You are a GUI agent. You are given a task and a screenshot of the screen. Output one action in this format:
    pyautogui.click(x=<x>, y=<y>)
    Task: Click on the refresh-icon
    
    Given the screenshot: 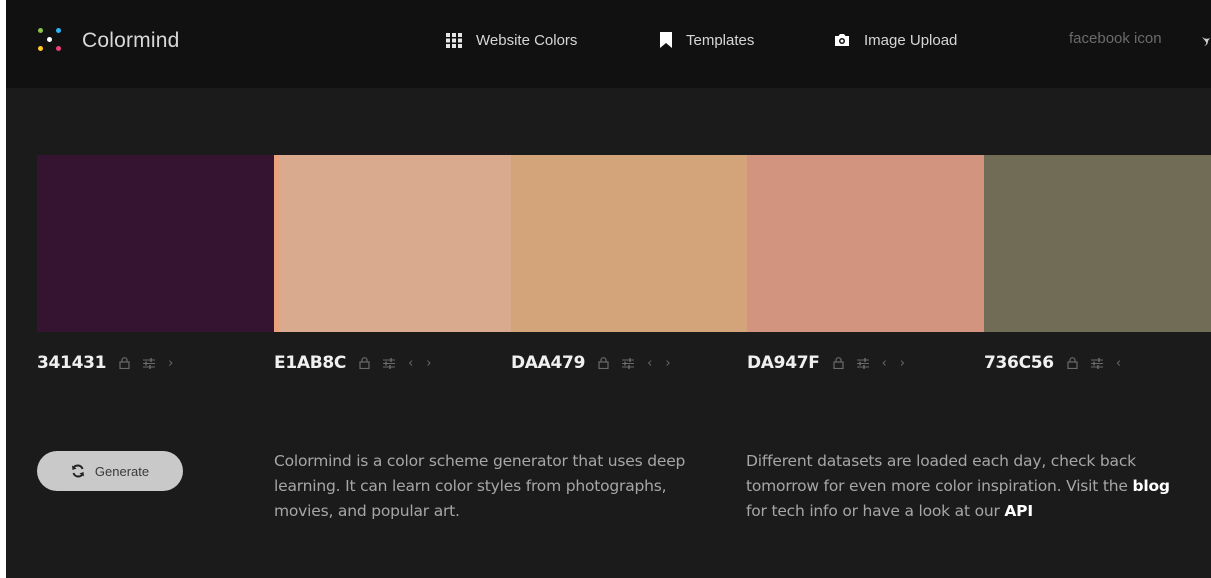 What is the action you would take?
    pyautogui.click(x=78, y=471)
    